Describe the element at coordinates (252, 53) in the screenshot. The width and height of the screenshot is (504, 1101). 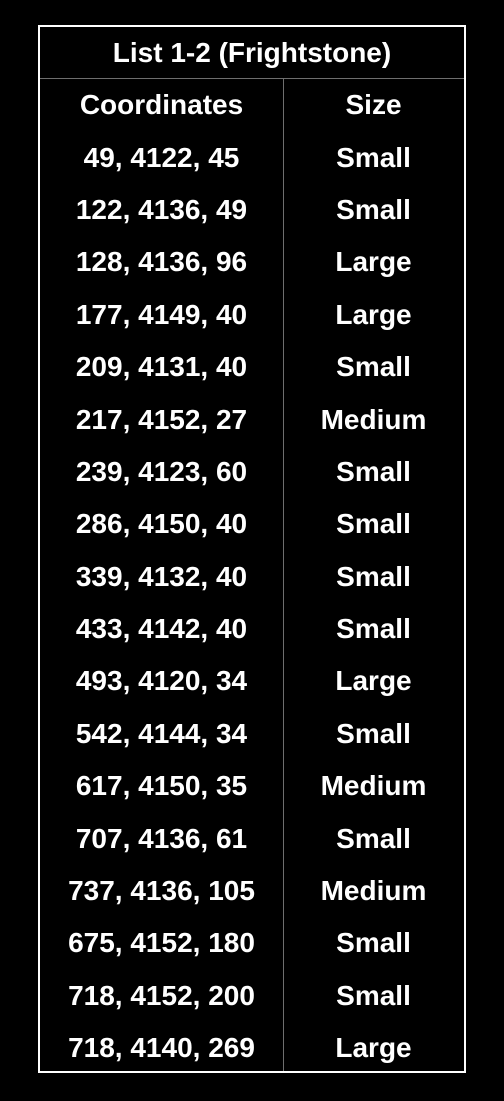
I see `table-title: List 1-2 (Frightstone)` at that location.